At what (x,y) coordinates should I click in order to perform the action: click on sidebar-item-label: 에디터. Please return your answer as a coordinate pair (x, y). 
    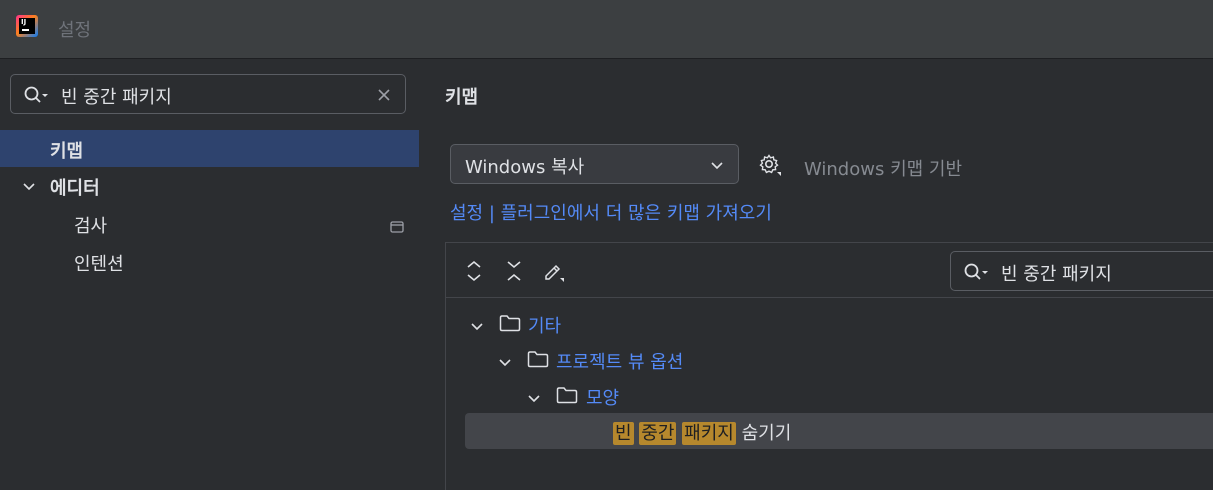
    Looking at the image, I should click on (75, 188).